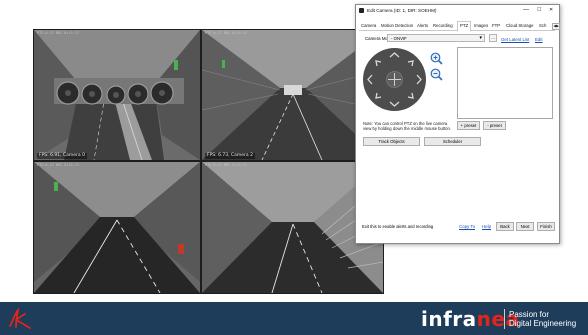 The image size is (588, 335). What do you see at coordinates (539, 10) in the screenshot?
I see `maximize-button: ☐` at bounding box center [539, 10].